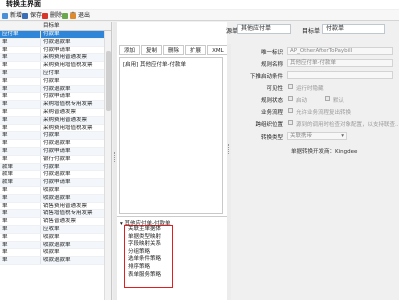 Image resolution: width=399 pixels, height=300 pixels. I want to click on rule-item: [启用] 其他应付单-付款单, so click(154, 64).